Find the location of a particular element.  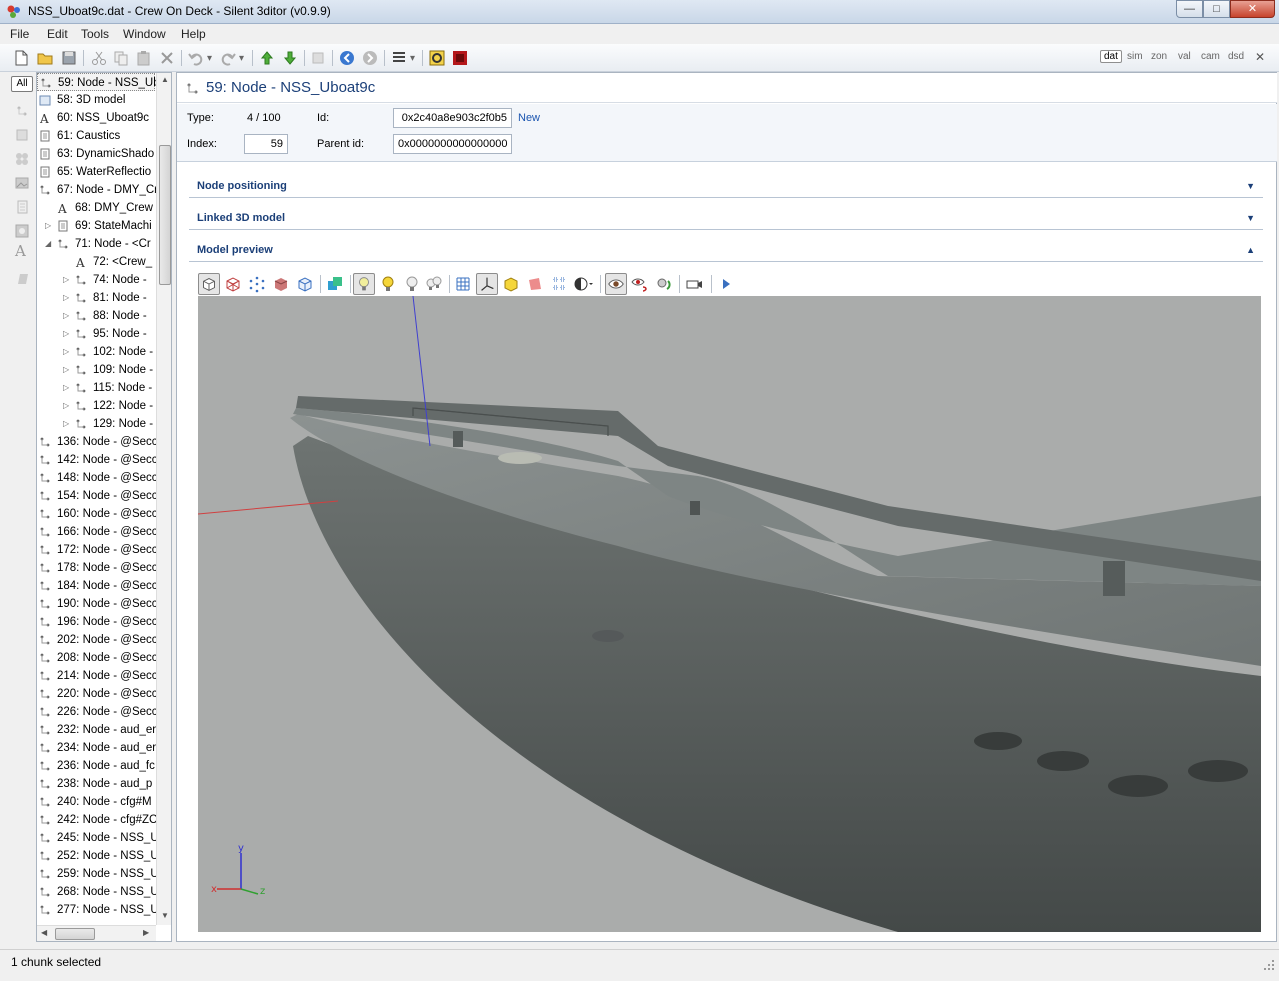

list-view-icon is located at coordinates (399, 58).